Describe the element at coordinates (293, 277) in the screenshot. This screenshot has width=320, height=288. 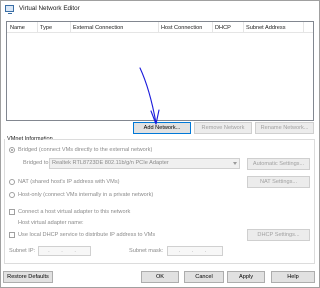
I see `help-button: Help` at that location.